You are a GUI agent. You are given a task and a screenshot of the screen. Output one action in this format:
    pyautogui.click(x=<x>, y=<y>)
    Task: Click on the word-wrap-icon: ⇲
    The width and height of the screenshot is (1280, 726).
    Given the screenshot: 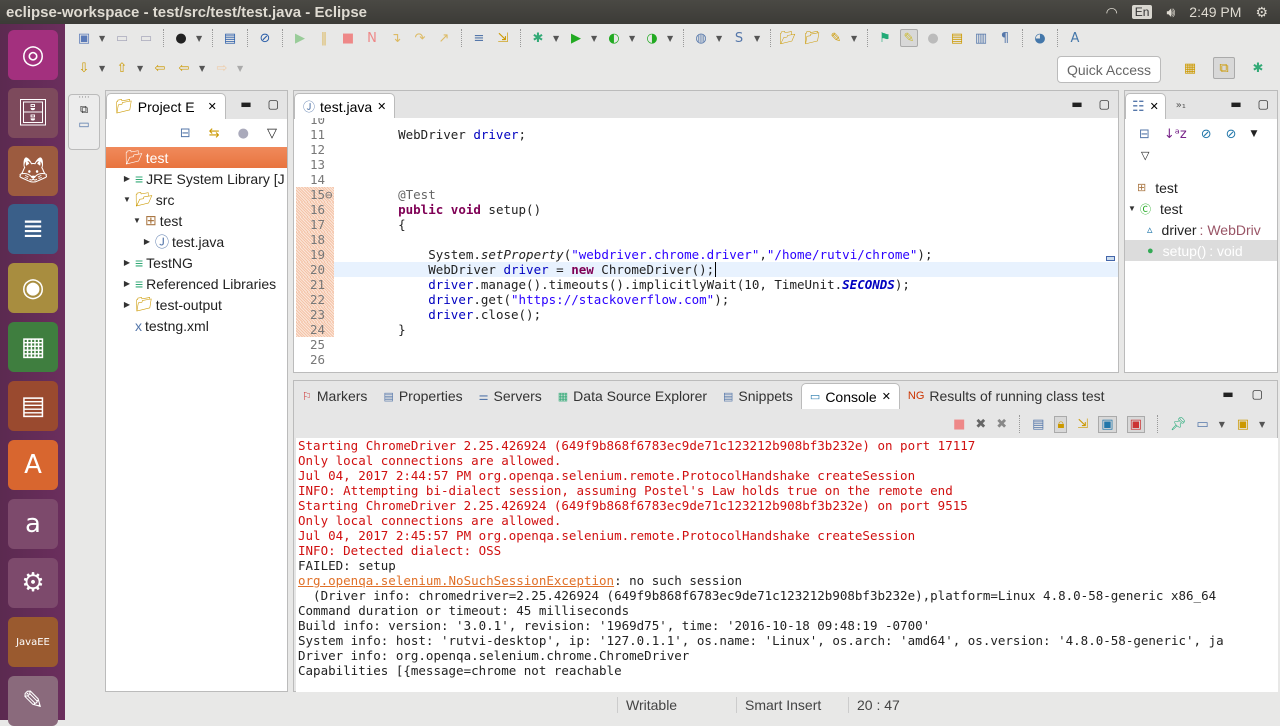 What is the action you would take?
    pyautogui.click(x=1082, y=424)
    